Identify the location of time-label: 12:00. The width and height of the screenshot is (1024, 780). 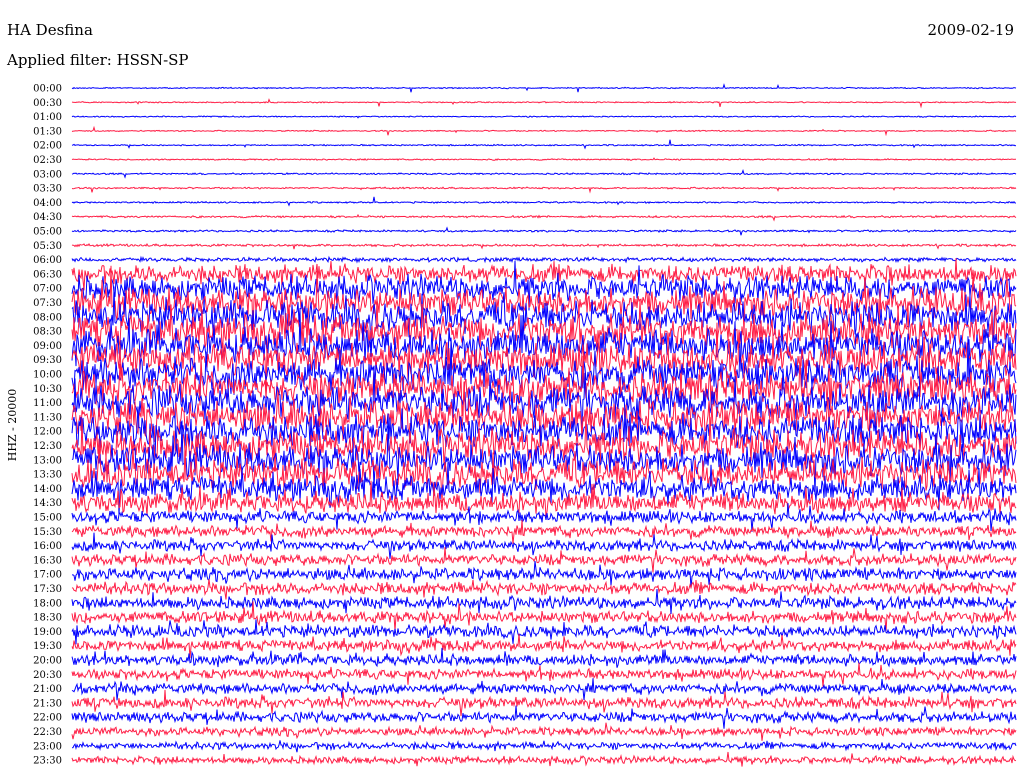
(47, 432).